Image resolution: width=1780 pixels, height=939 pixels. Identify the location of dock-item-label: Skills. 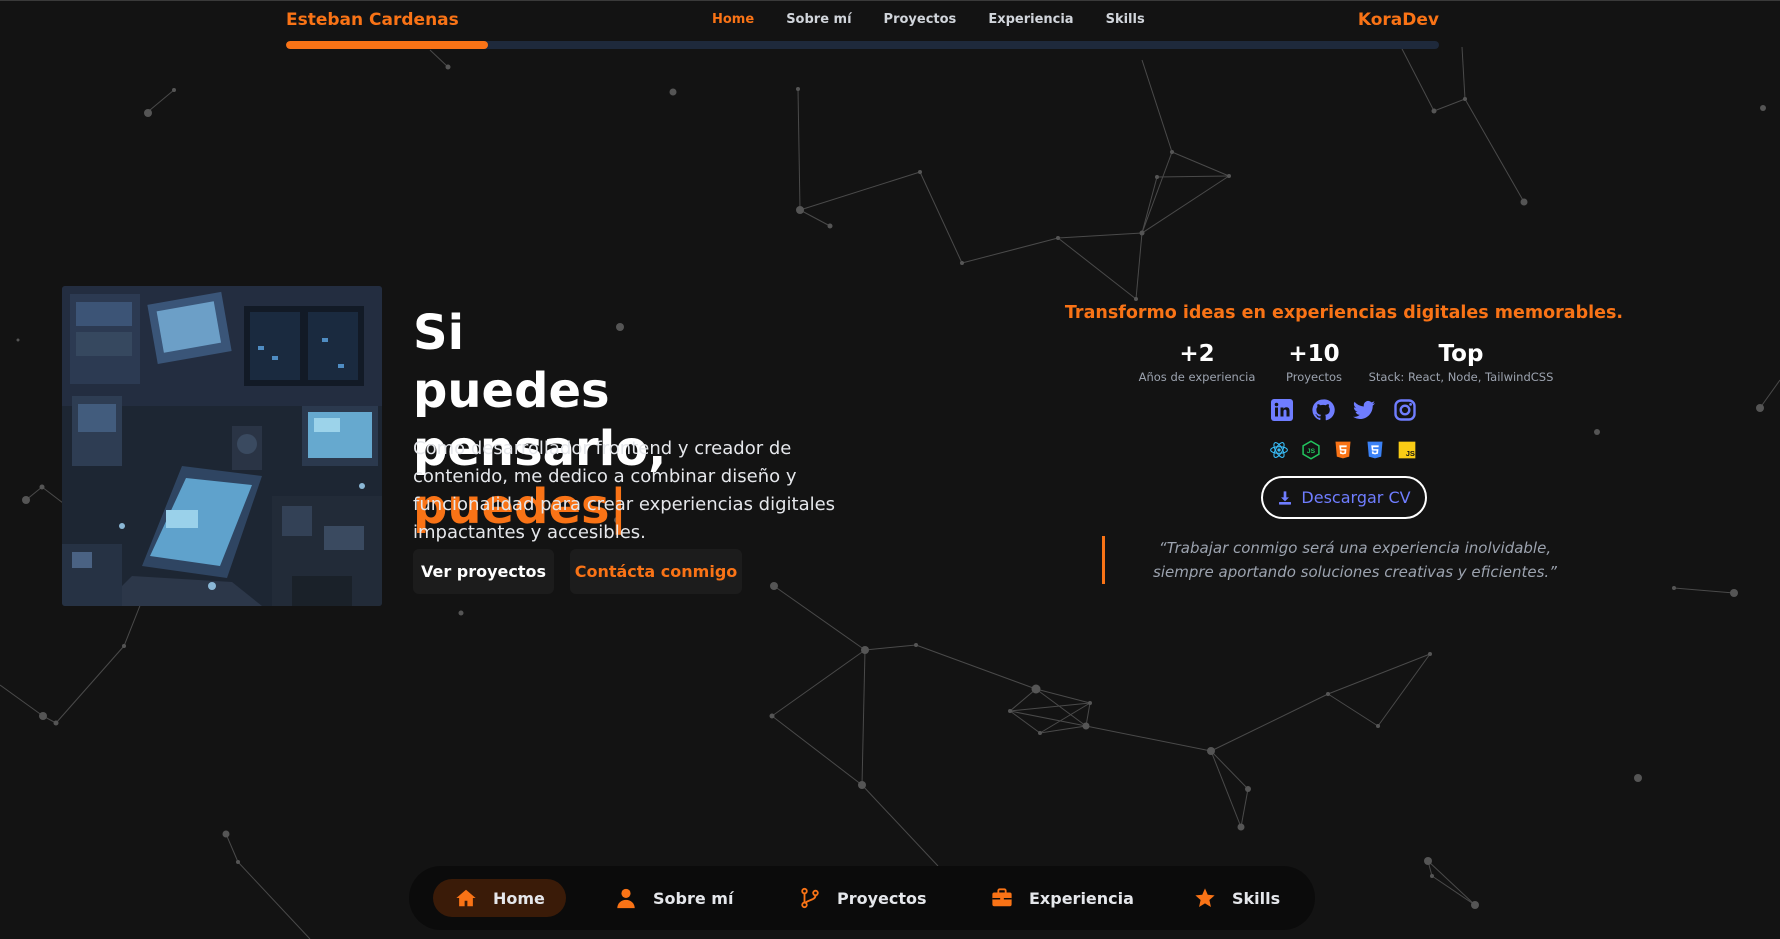
(1256, 898).